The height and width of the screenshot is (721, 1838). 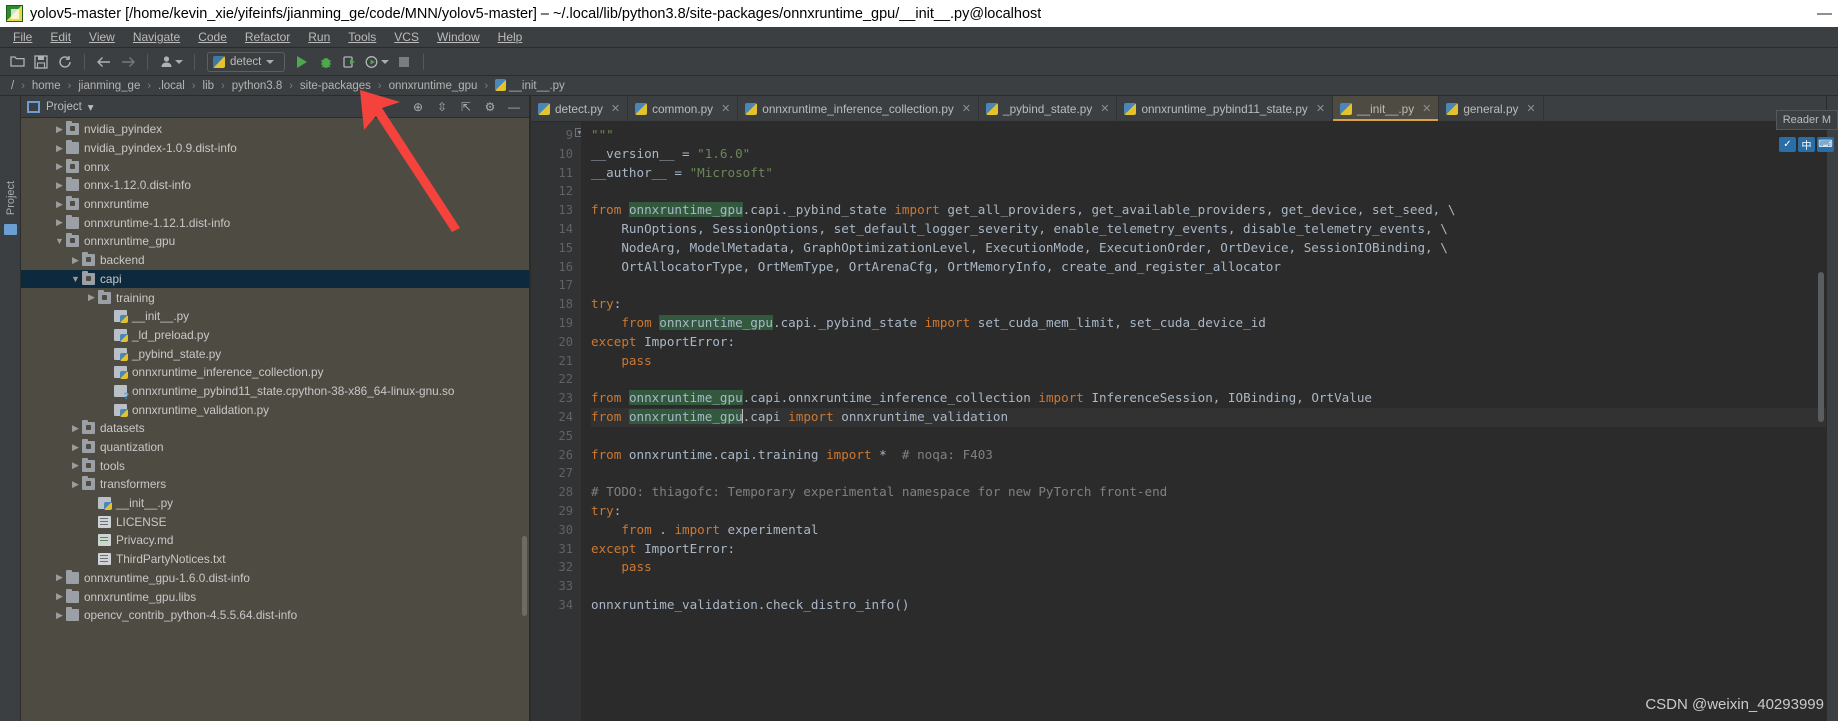 What do you see at coordinates (433, 86) in the screenshot?
I see `breadcrumb-item-onnxruntime-gpu: onnxruntime_gpu` at bounding box center [433, 86].